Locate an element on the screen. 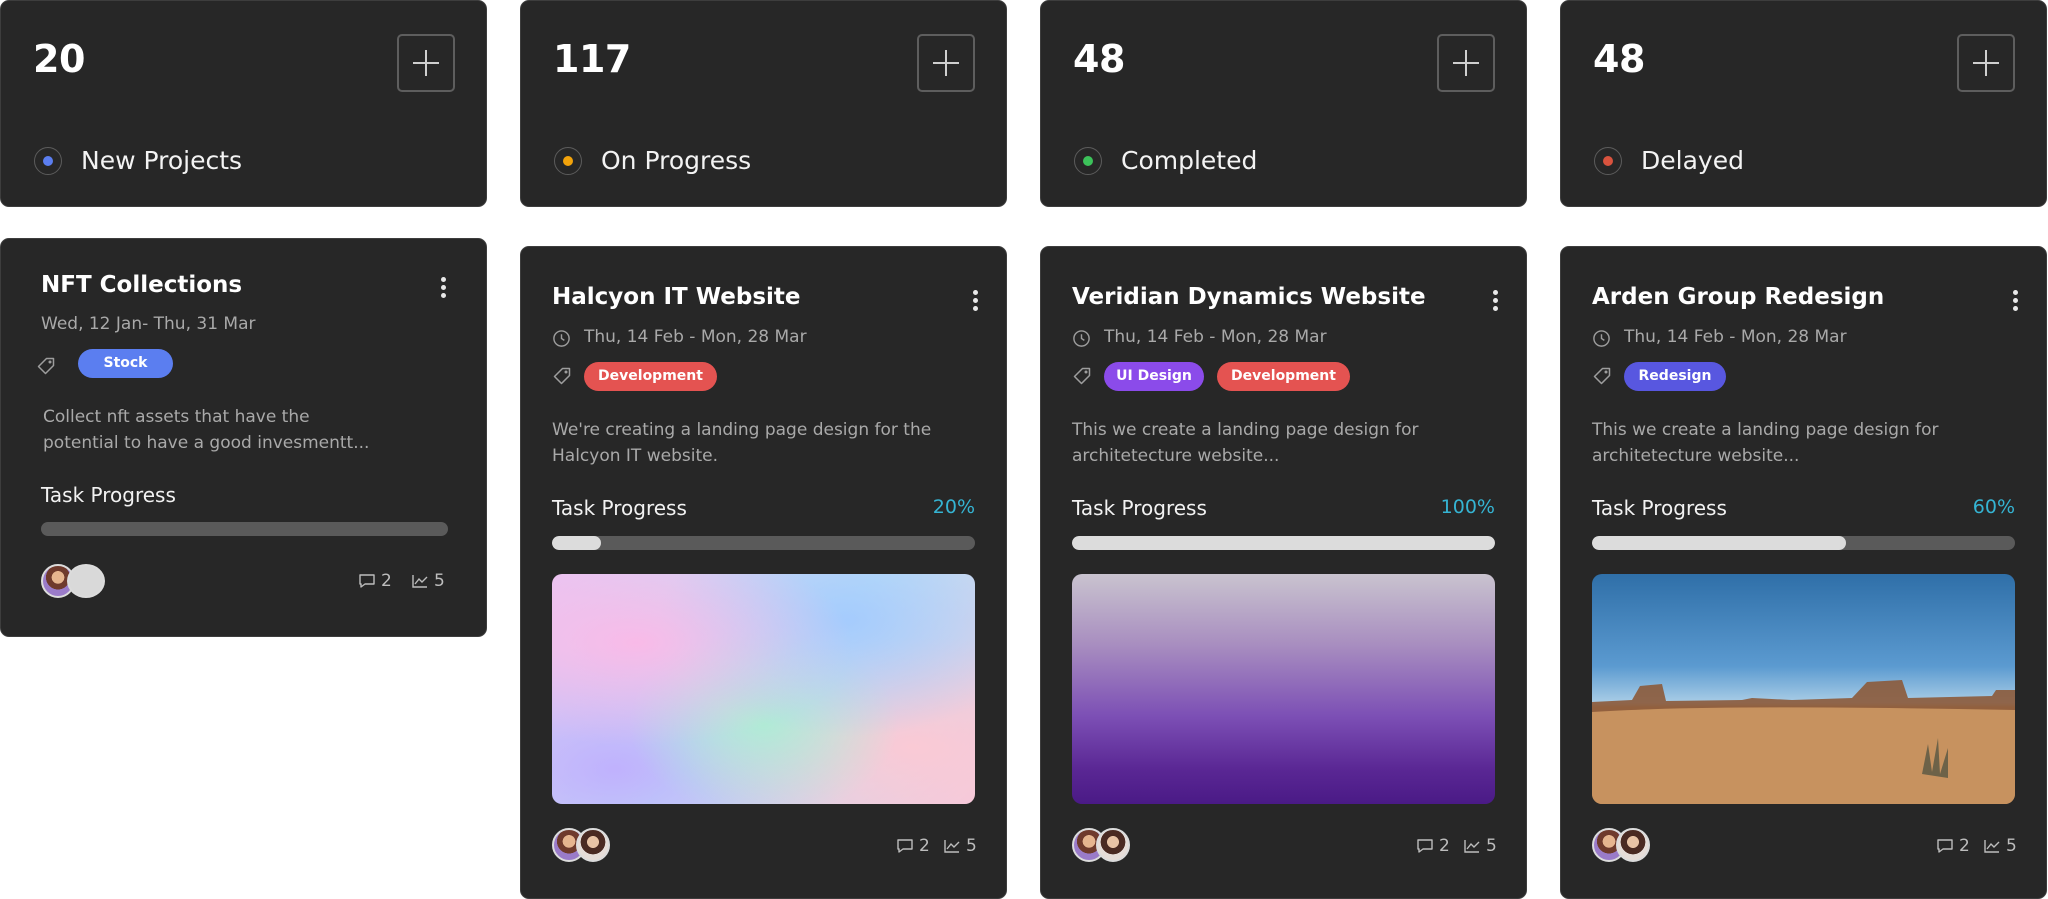 This screenshot has width=2048, height=899. progress-percent: 20% is located at coordinates (953, 507).